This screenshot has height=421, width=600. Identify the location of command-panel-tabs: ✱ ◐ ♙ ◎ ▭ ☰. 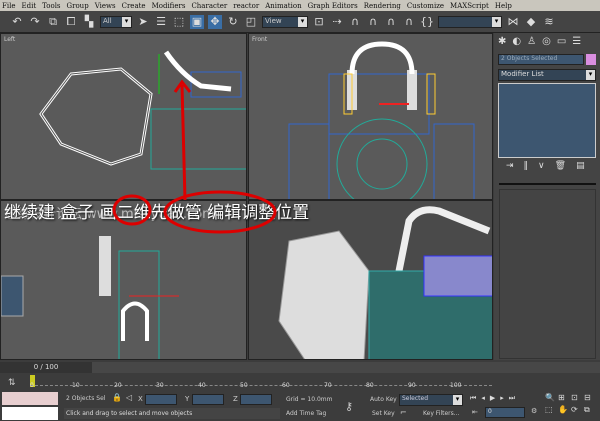
(547, 41).